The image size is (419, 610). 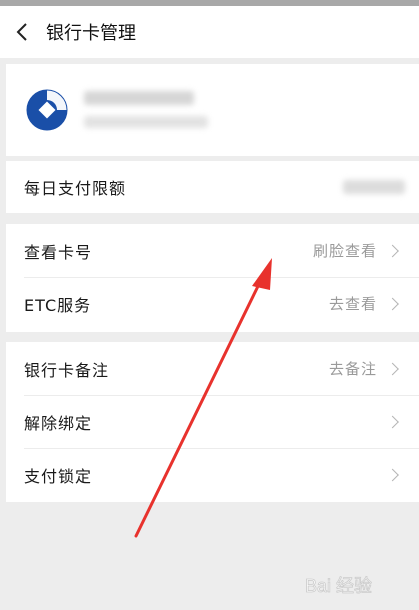 I want to click on view-card-number-row: 查看卡号 刷脸查看, so click(x=212, y=250).